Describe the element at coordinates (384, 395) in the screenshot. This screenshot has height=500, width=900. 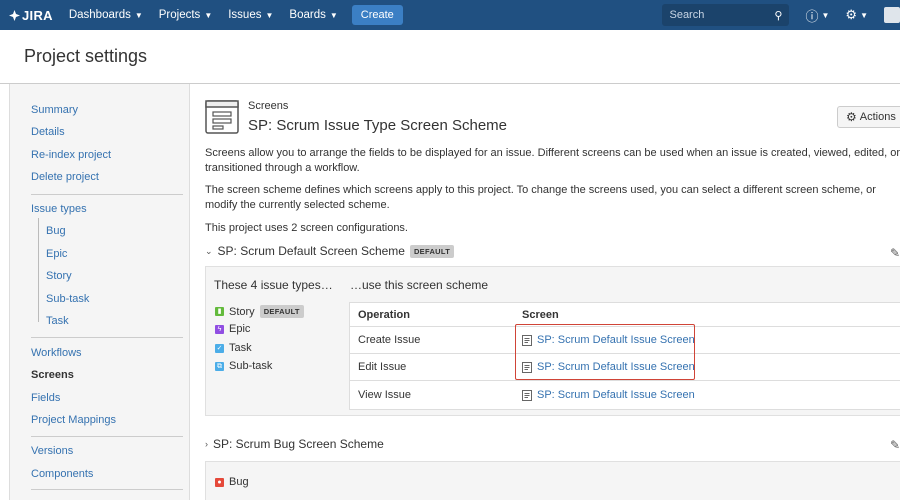
I see `operation-cell: View Issue` at that location.